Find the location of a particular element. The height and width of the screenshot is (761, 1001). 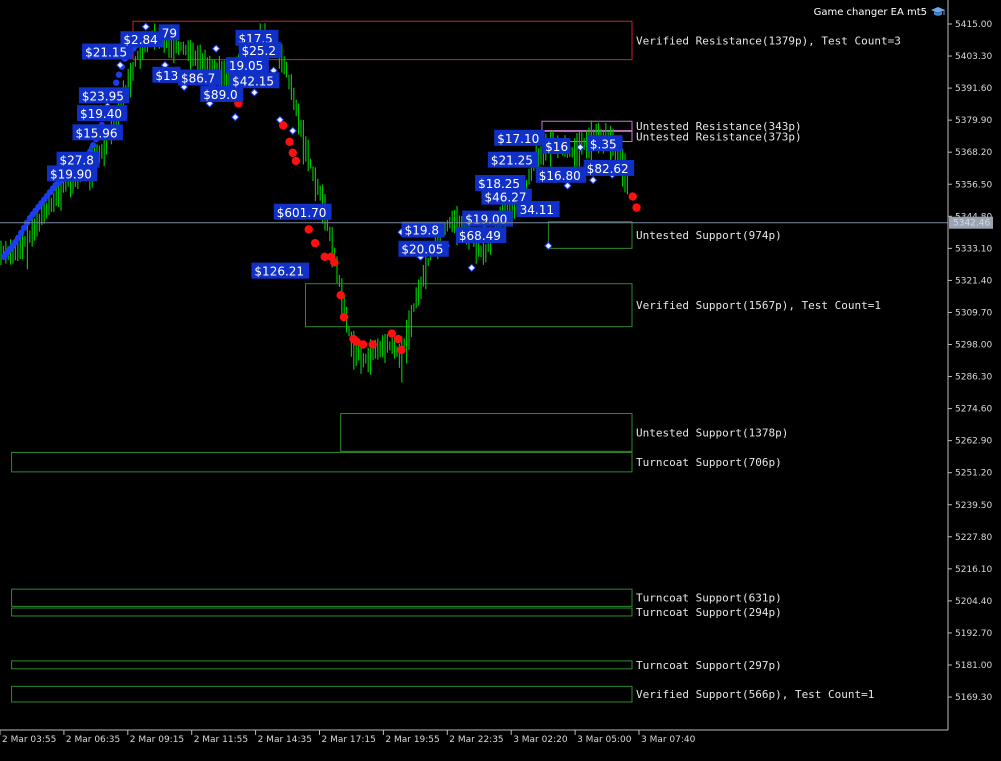

trade-label: $2.84 is located at coordinates (140, 40).